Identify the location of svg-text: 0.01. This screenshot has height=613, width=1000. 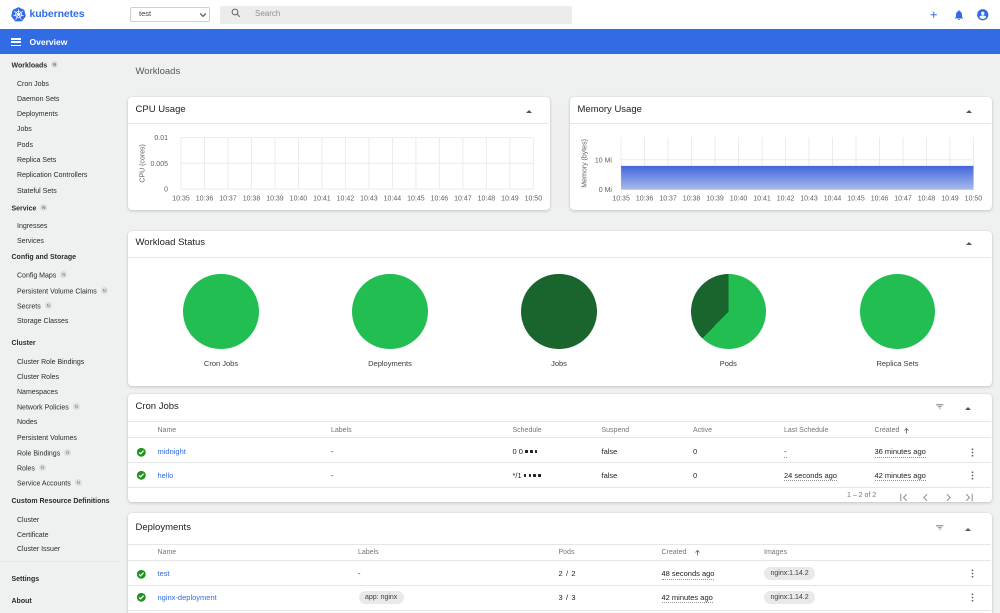
(161, 138).